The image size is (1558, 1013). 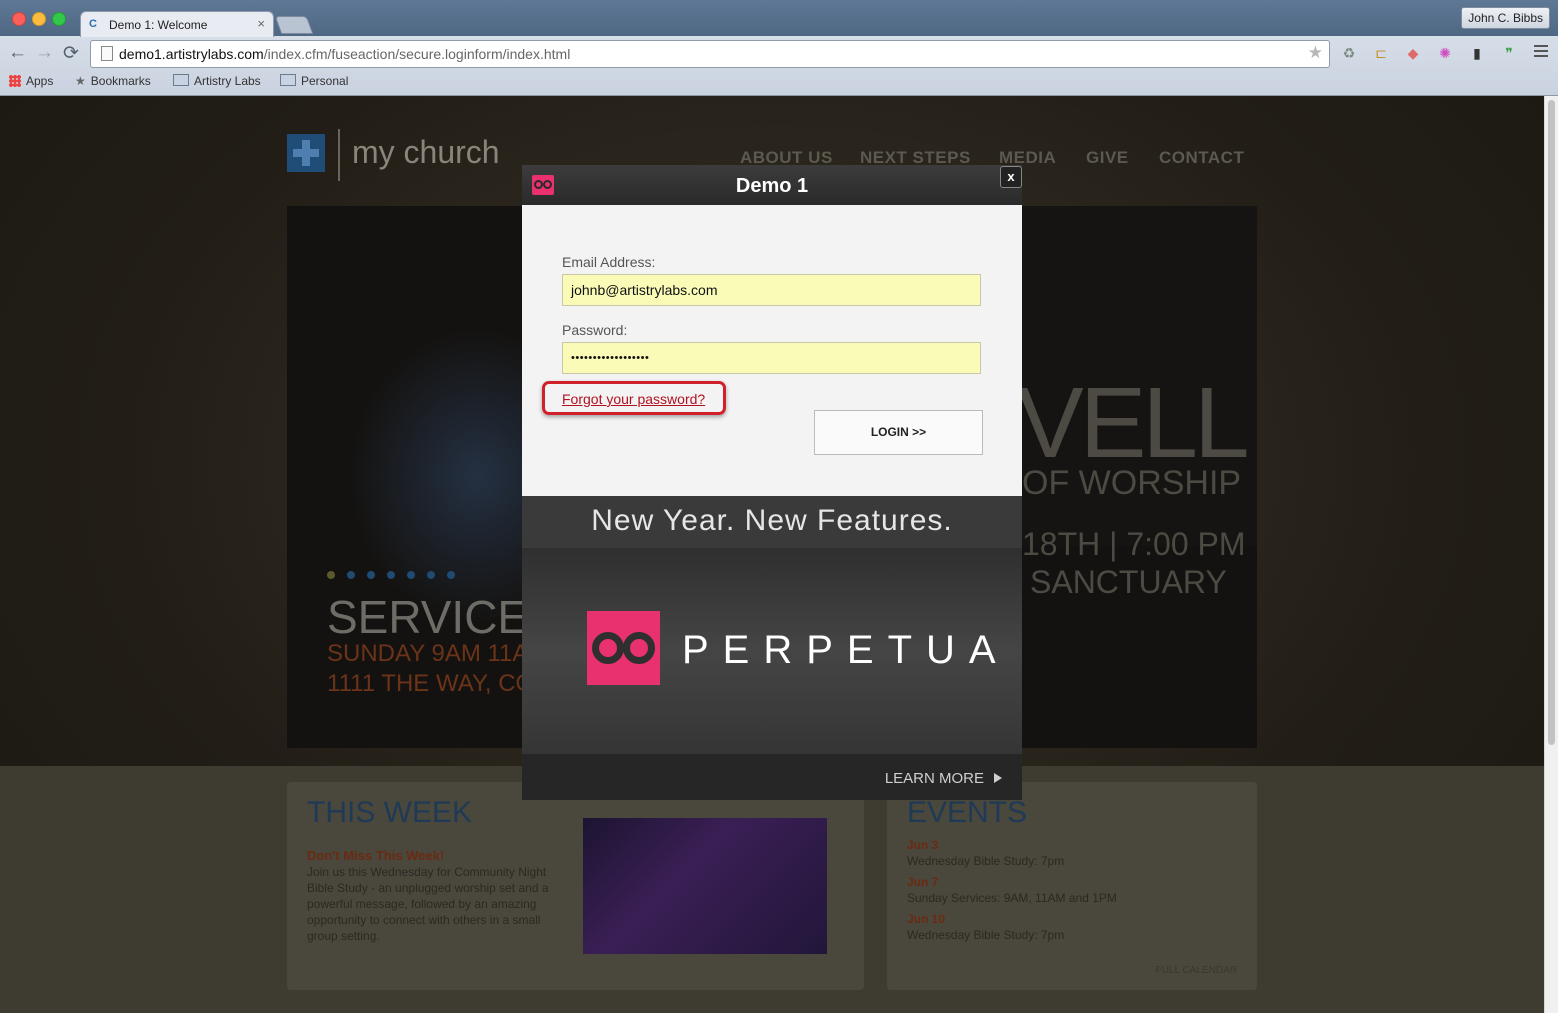 I want to click on event-text: Sunday Services: 9AM, 11AM and 1PM, so click(x=1012, y=898).